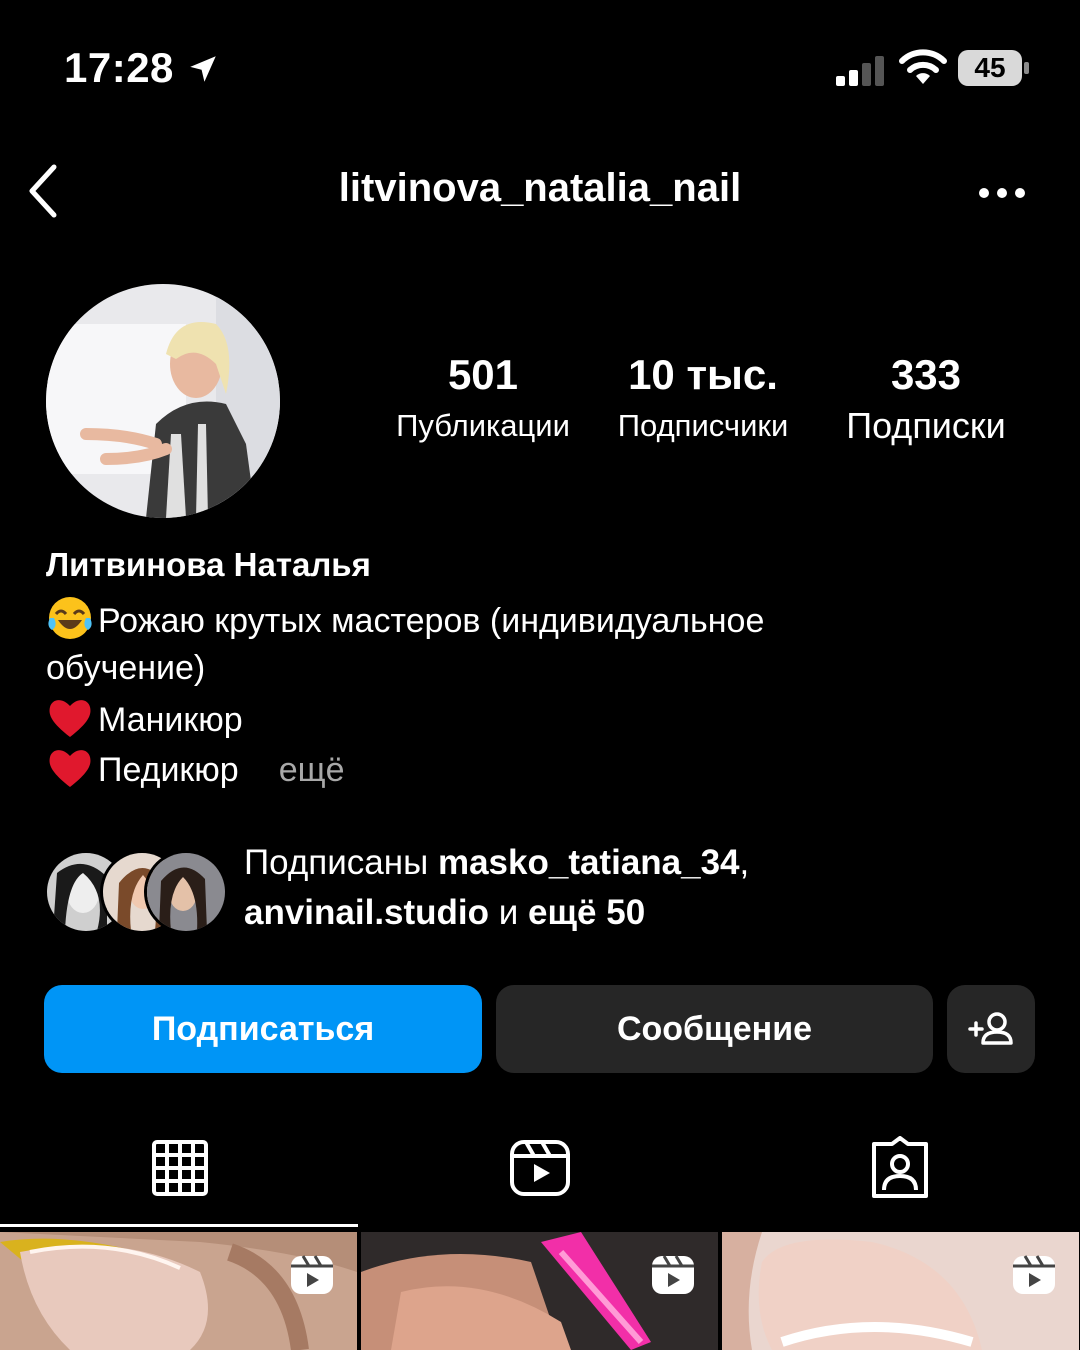  Describe the element at coordinates (926, 425) in the screenshot. I see `following-label: Подписки` at that location.